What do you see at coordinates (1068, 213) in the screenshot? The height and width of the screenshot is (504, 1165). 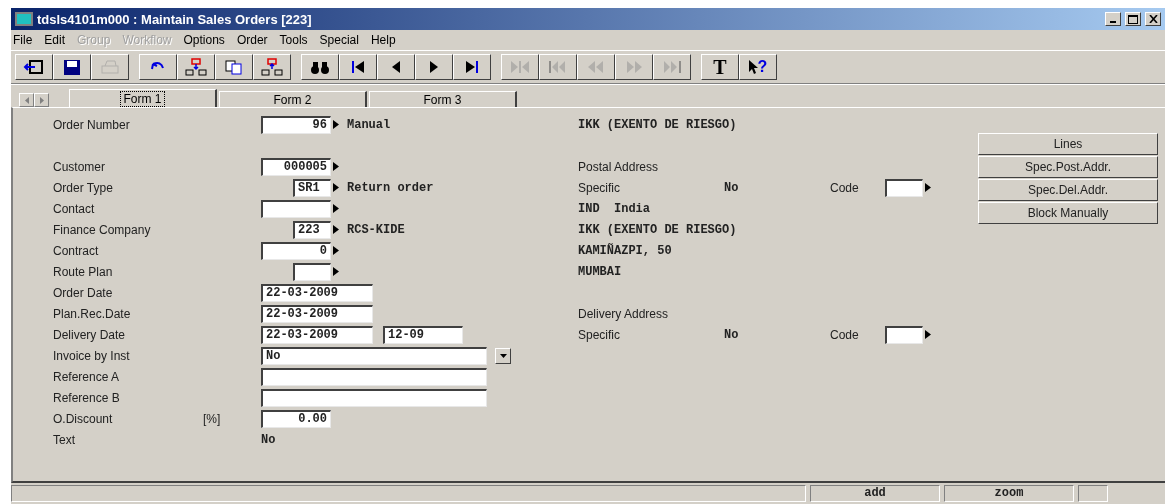 I see `action-button: Block Manually` at bounding box center [1068, 213].